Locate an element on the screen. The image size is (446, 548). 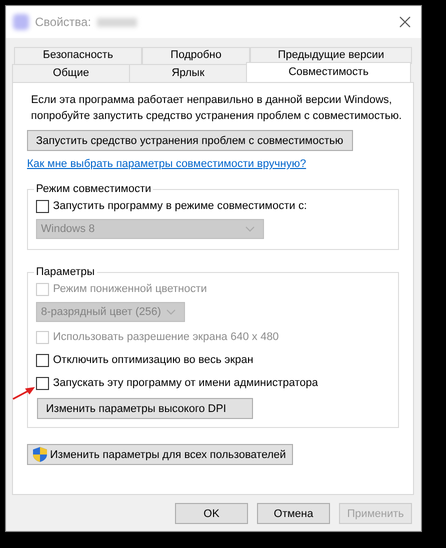
close-icon is located at coordinates (405, 22).